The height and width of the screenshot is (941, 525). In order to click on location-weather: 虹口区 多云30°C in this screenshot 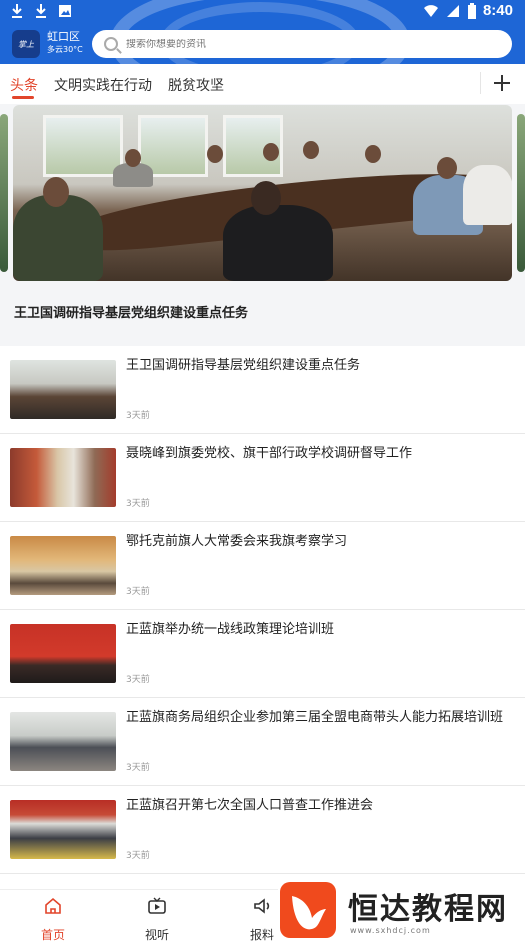, I will do `click(65, 43)`.